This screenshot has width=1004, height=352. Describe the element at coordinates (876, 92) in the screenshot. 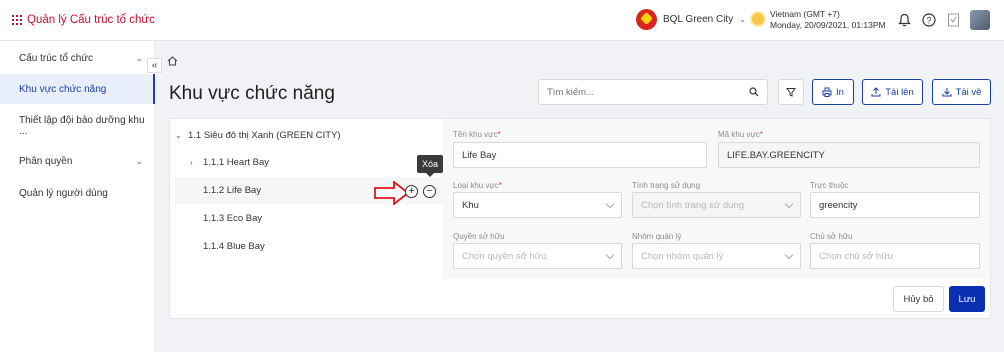

I see `upload-icon` at that location.